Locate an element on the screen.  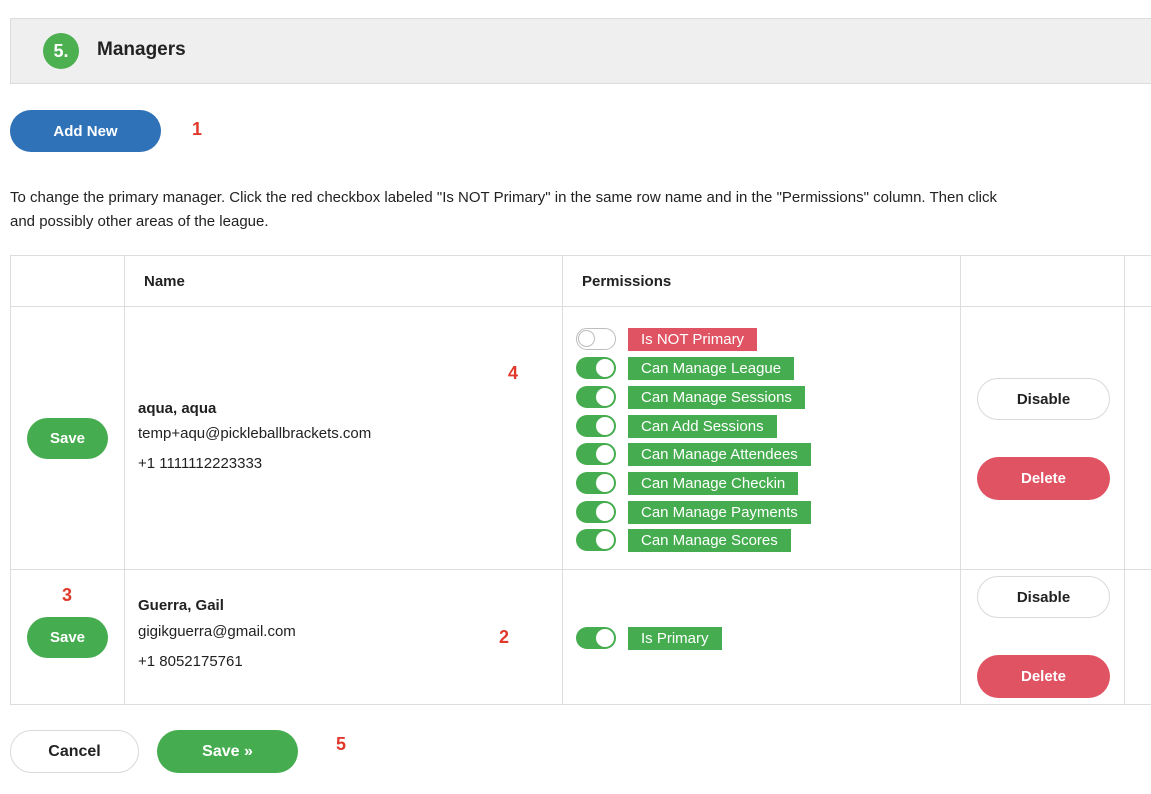
permission-can-manage-scores: Can Manage Scores is located at coordinates (683, 540).